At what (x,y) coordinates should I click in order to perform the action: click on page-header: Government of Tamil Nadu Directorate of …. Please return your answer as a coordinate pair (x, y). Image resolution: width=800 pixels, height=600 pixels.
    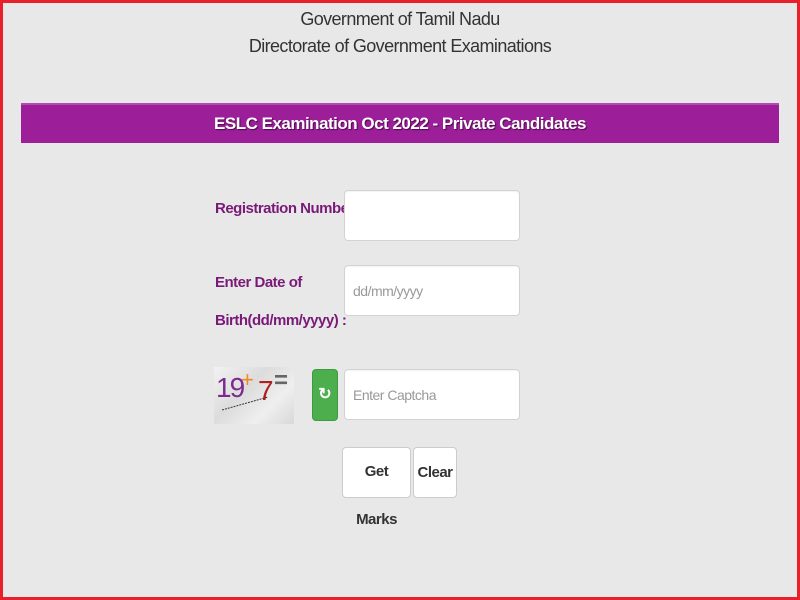
    Looking at the image, I should click on (400, 33).